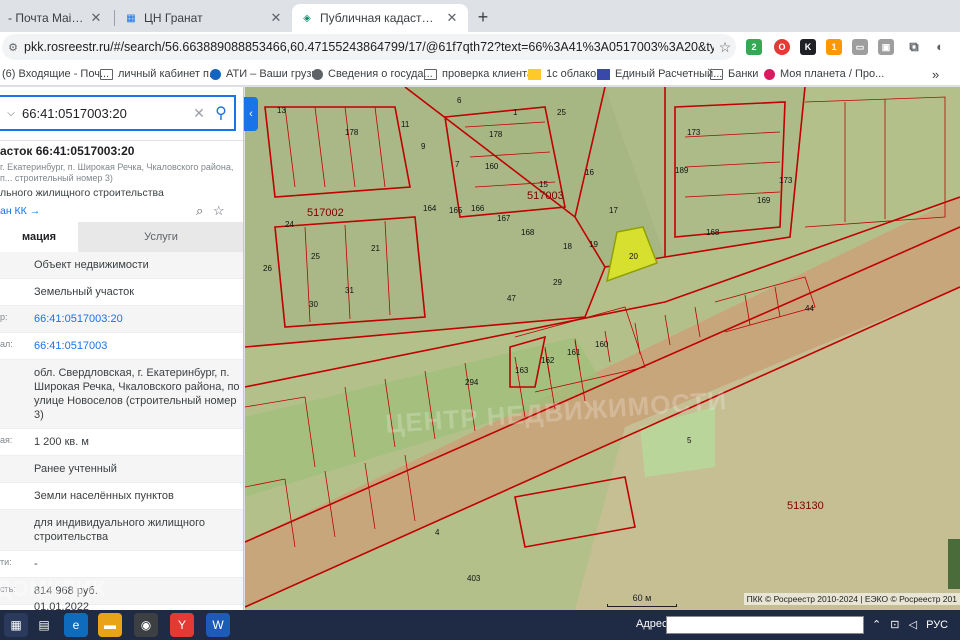 The width and height of the screenshot is (960, 640). Describe the element at coordinates (114, 18) in the screenshot. I see `tab-separator` at that location.